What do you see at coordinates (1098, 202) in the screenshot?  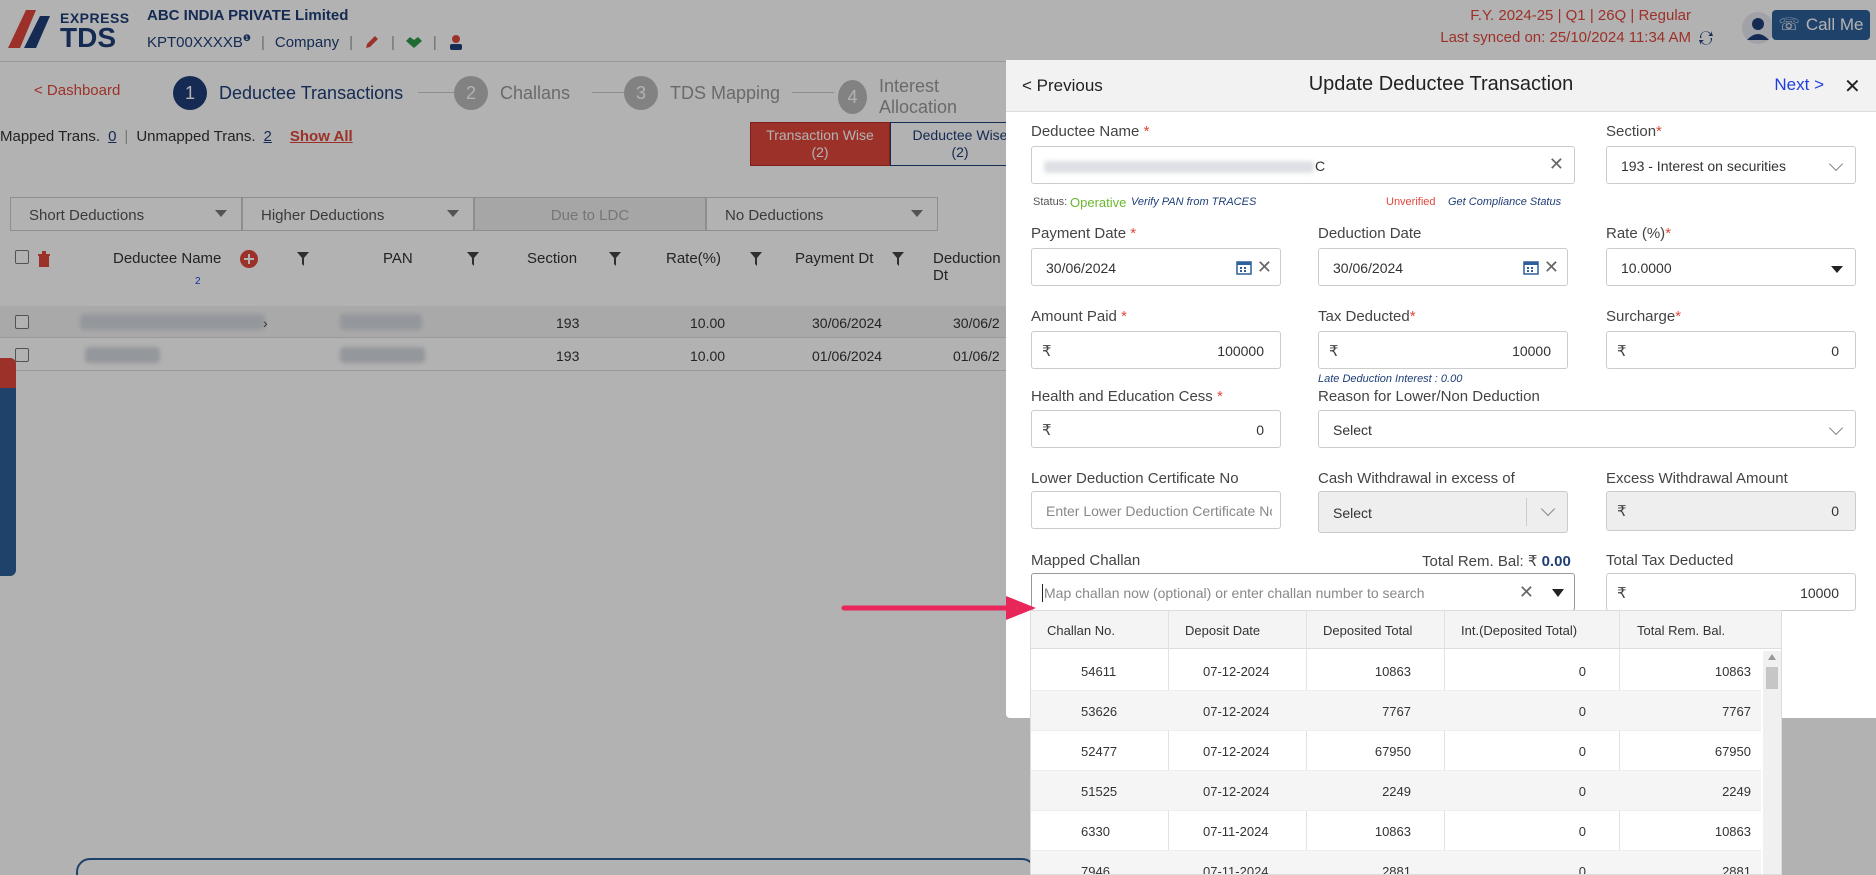 I see `pan-status-value: Operative` at bounding box center [1098, 202].